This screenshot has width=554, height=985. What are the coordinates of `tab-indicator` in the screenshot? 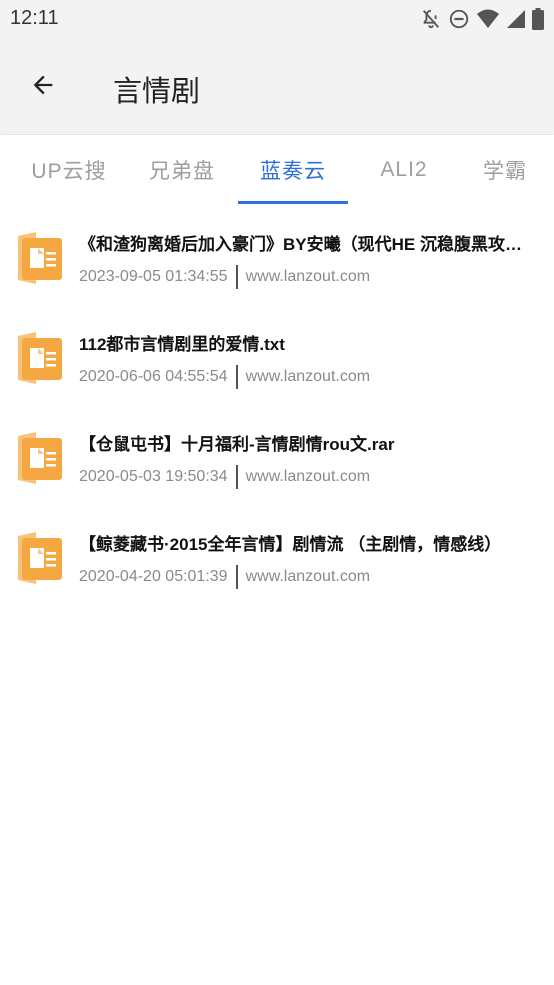 It's located at (293, 202).